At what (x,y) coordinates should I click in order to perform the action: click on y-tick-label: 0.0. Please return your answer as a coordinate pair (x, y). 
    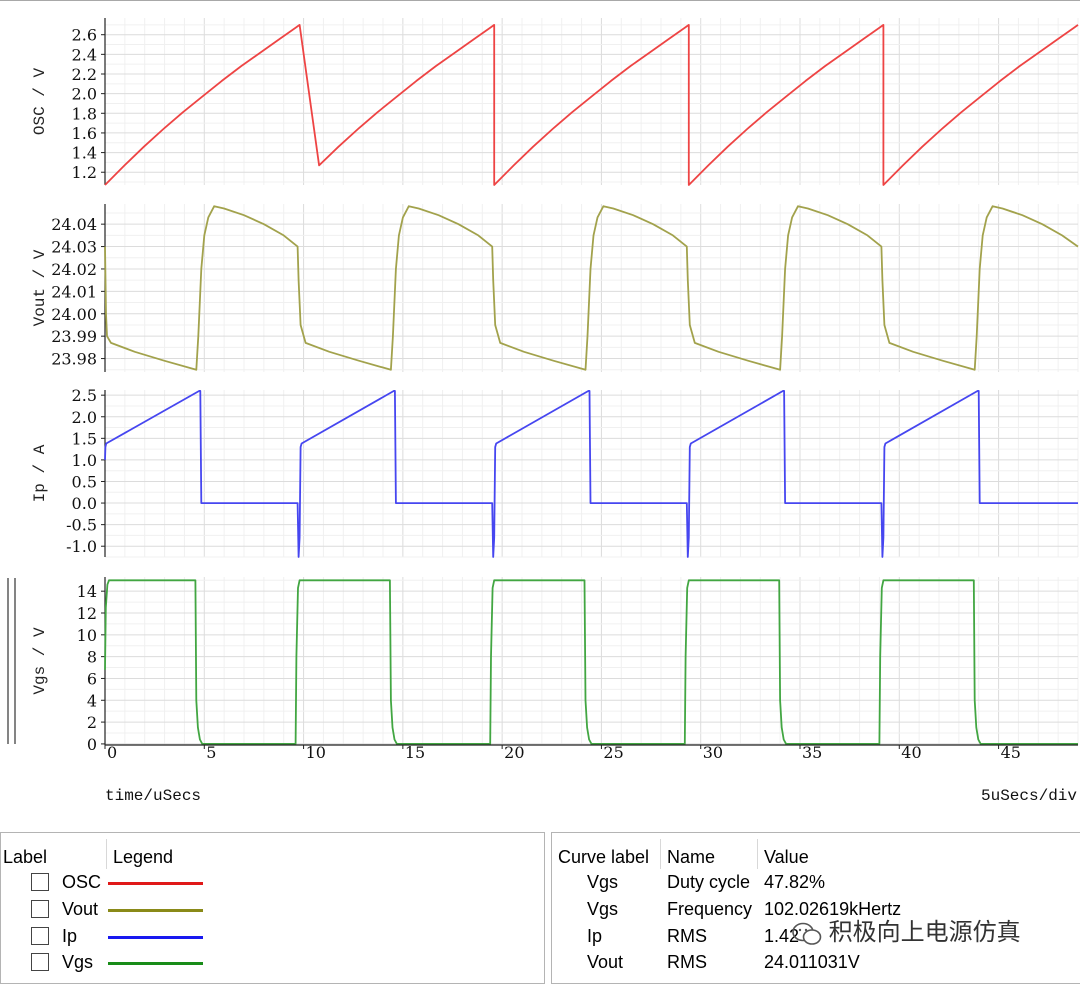
    Looking at the image, I should click on (84, 503).